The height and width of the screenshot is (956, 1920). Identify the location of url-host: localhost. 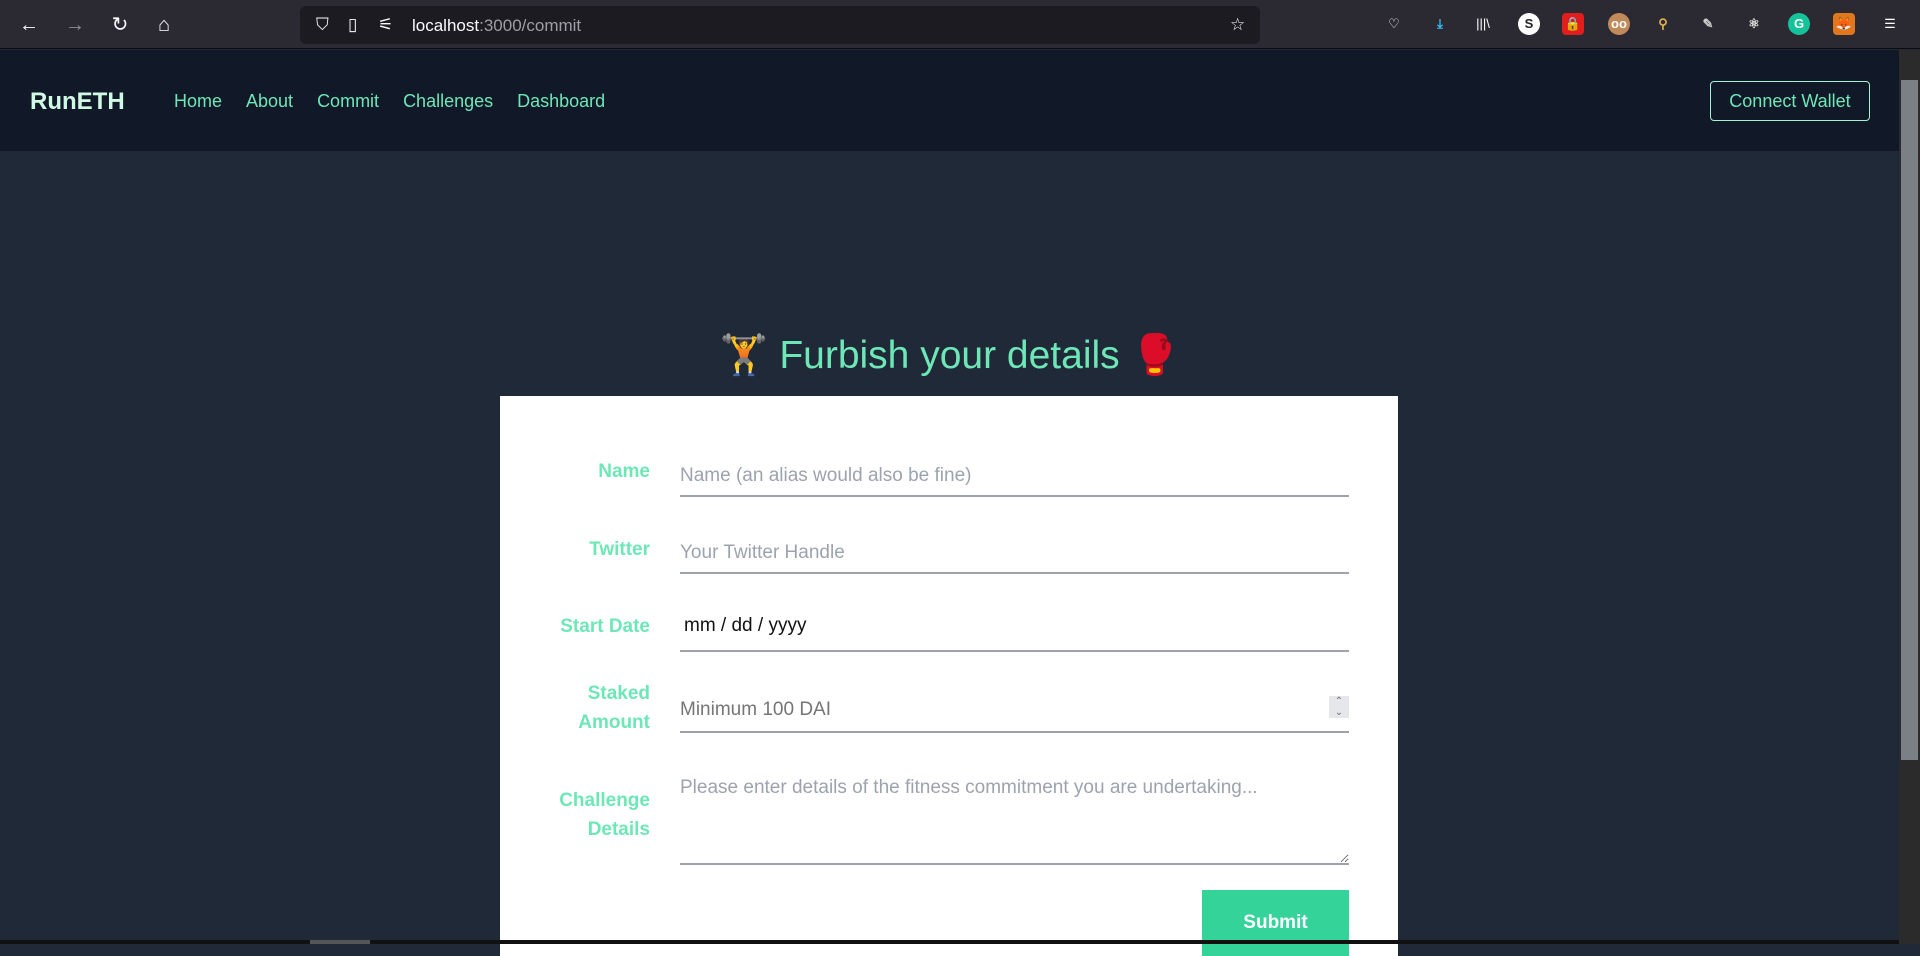
(446, 25).